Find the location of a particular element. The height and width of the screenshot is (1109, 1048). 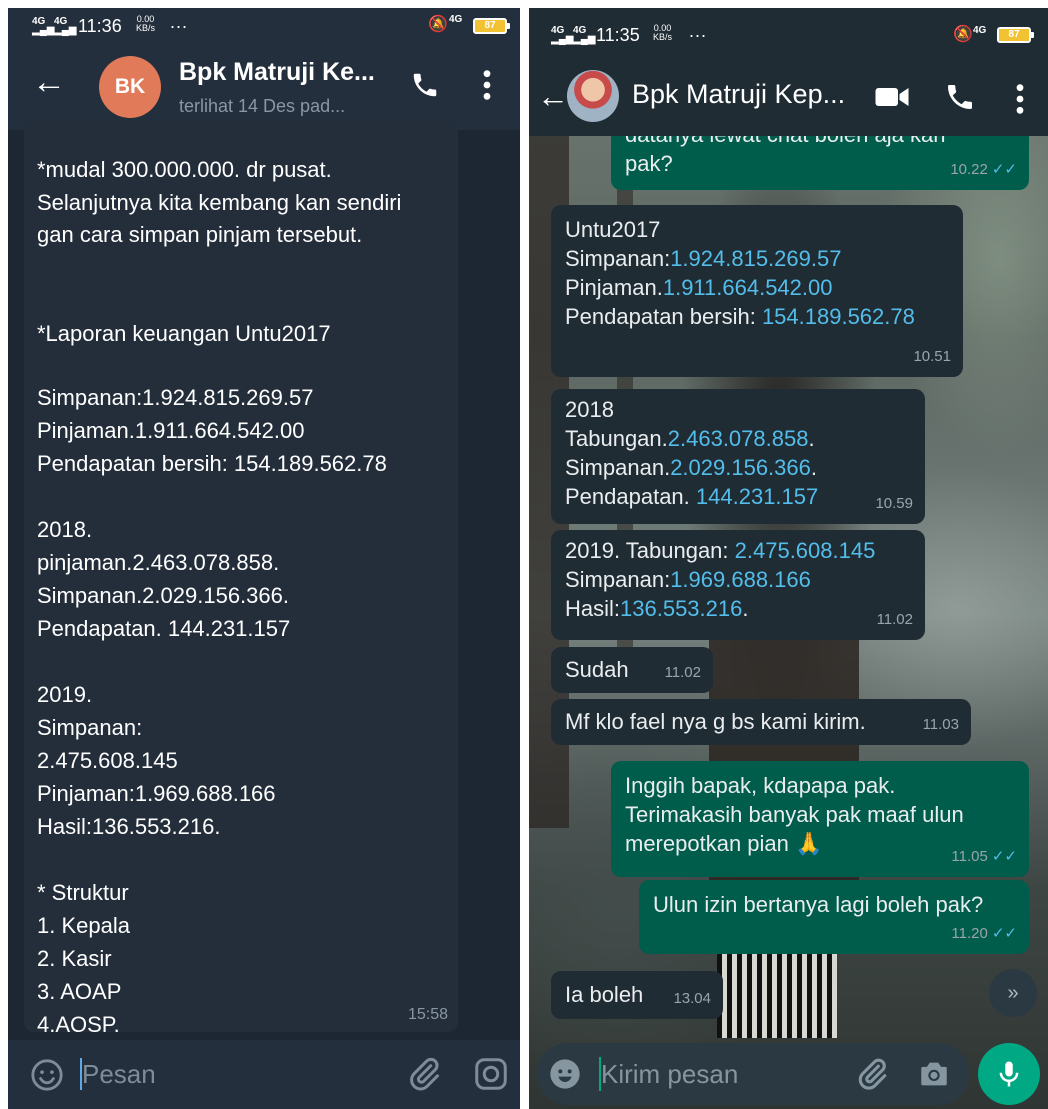

message-line: Selanjutnya kita kembang kan sendiri is located at coordinates (219, 202).